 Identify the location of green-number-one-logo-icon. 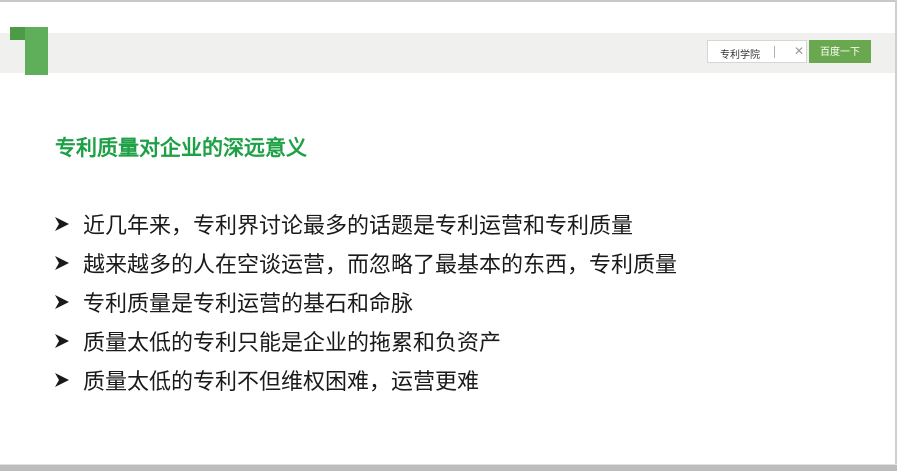
(29, 51).